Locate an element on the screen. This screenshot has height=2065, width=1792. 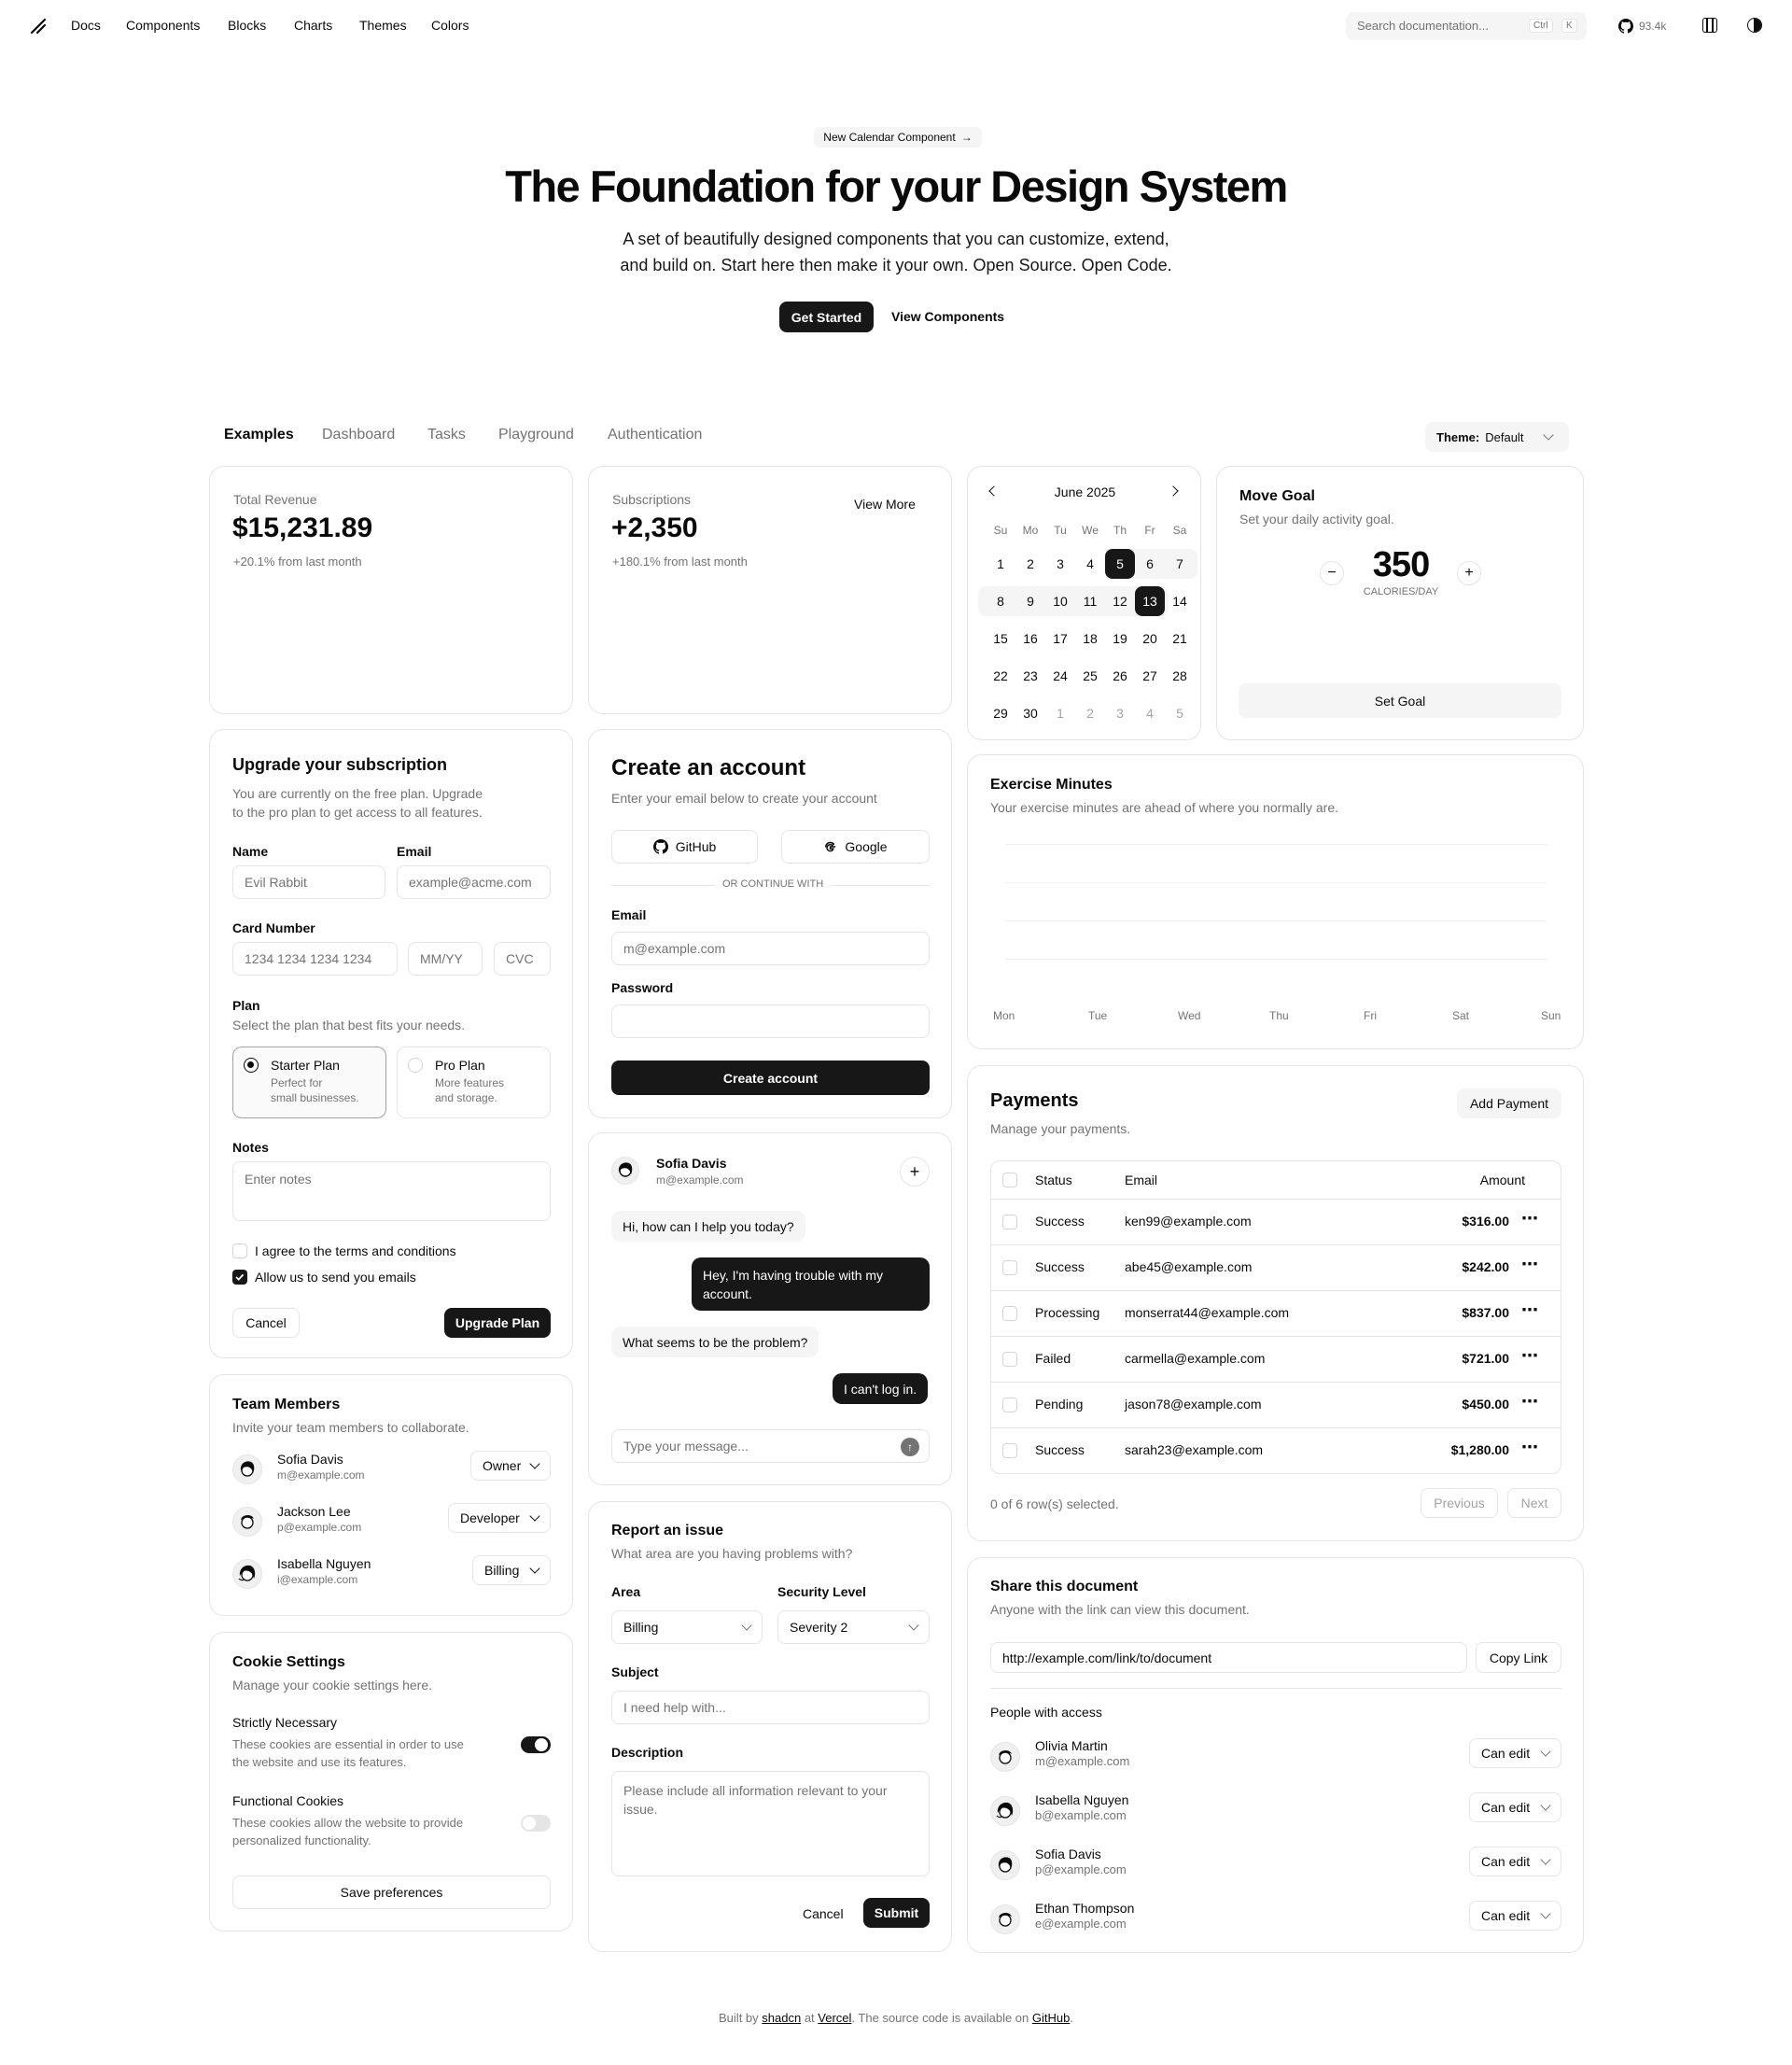
calendar-day: 4 is located at coordinates (1150, 713).